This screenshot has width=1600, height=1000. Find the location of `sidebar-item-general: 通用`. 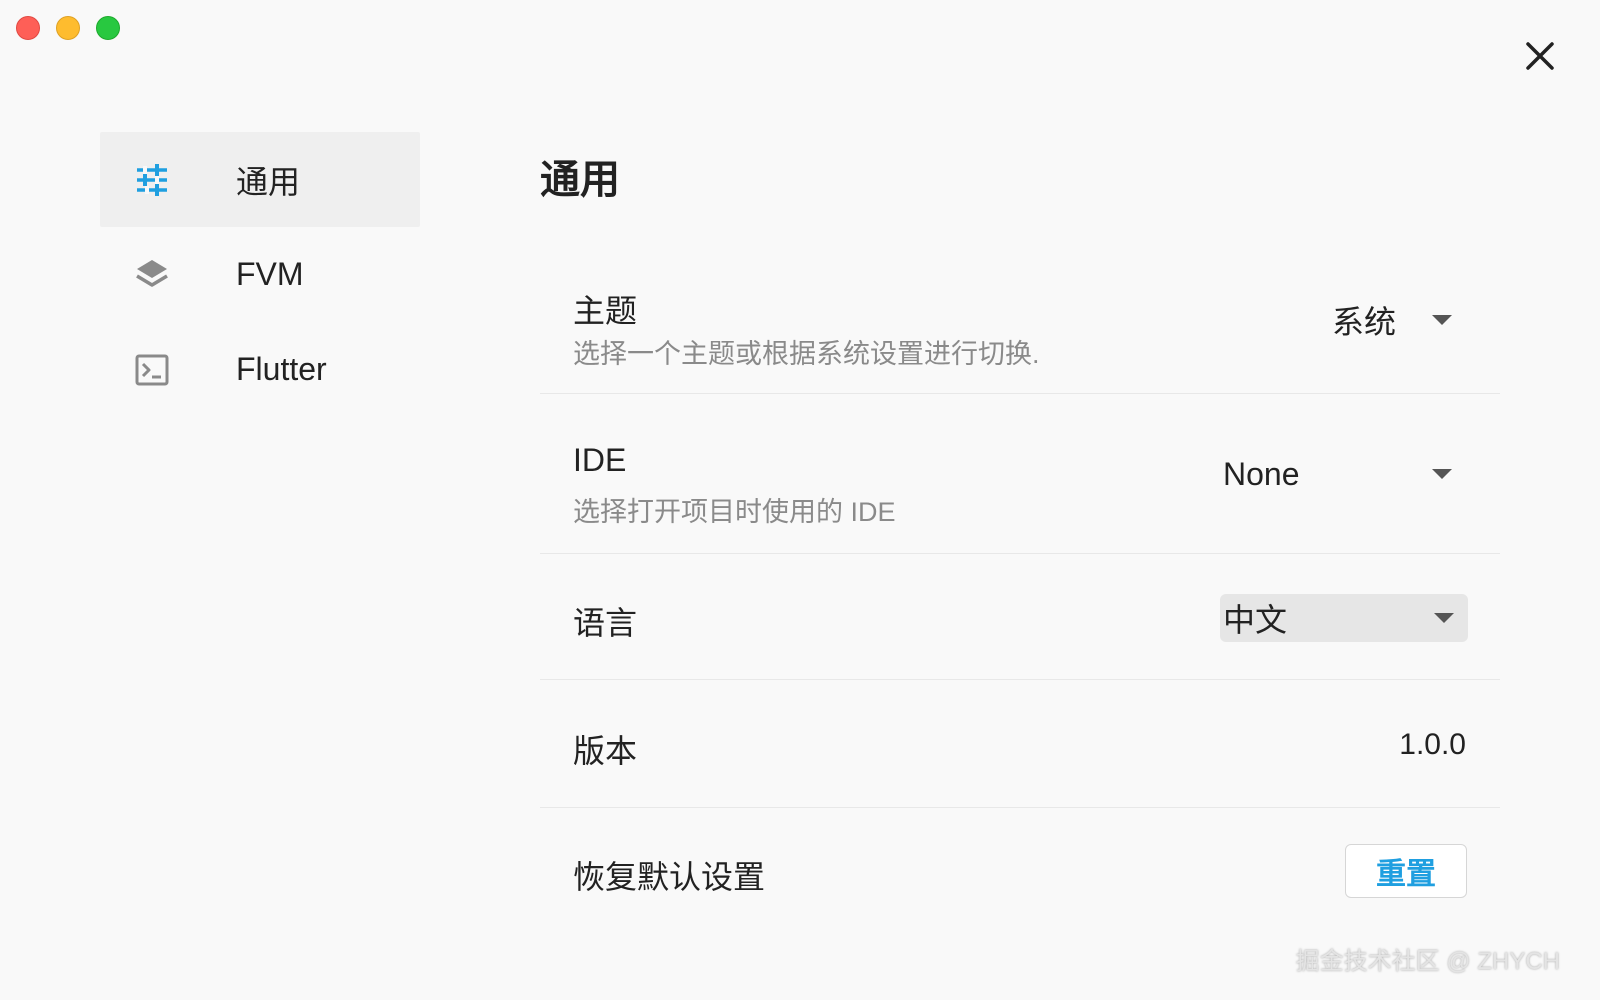

sidebar-item-general: 通用 is located at coordinates (260, 179).